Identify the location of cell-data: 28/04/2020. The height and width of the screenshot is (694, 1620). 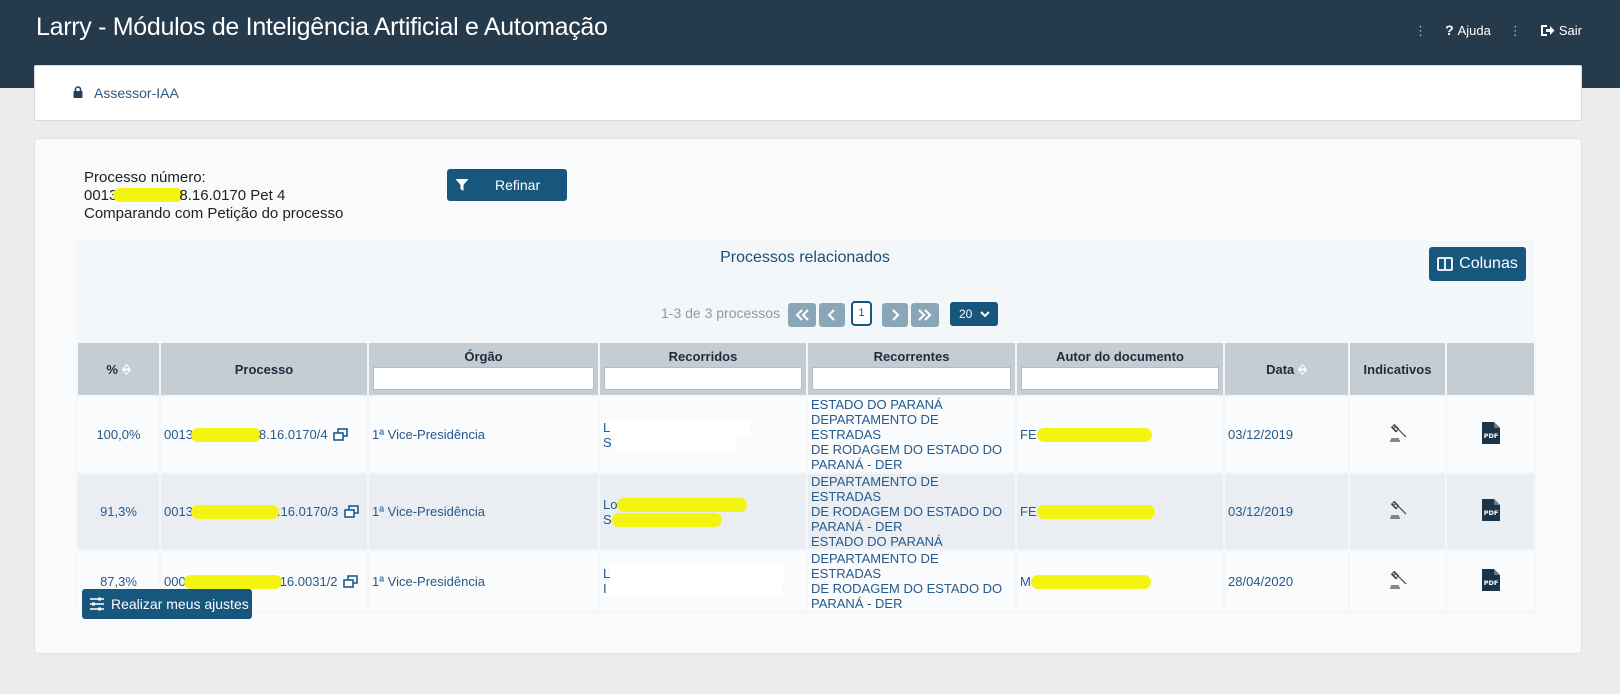
(1286, 581).